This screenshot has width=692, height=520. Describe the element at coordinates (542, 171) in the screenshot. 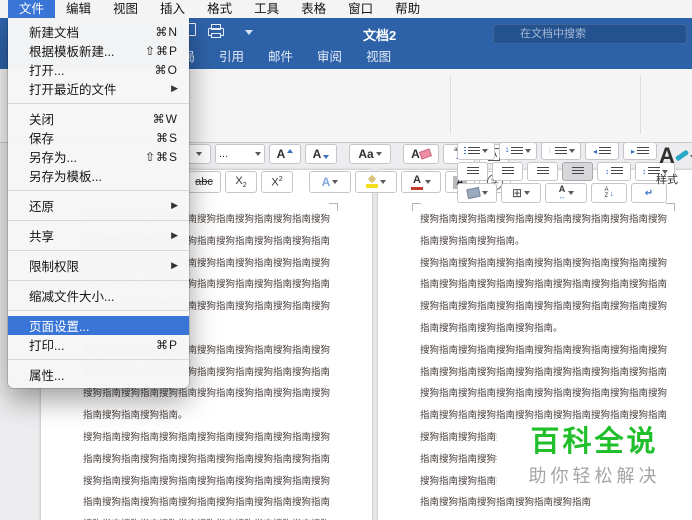

I see `align-right-button` at that location.